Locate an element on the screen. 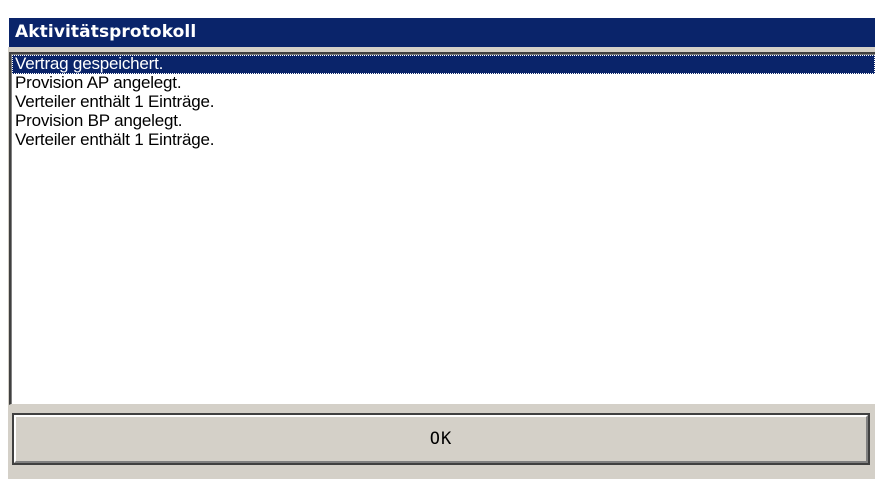 The height and width of the screenshot is (479, 875). ok-button: OK is located at coordinates (441, 439).